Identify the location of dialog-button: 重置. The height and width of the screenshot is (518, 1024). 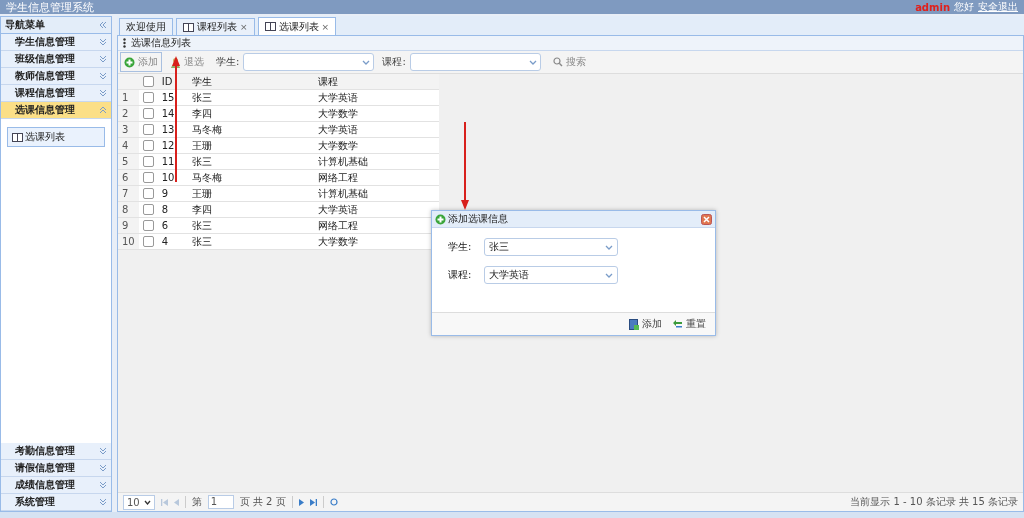
(689, 324).